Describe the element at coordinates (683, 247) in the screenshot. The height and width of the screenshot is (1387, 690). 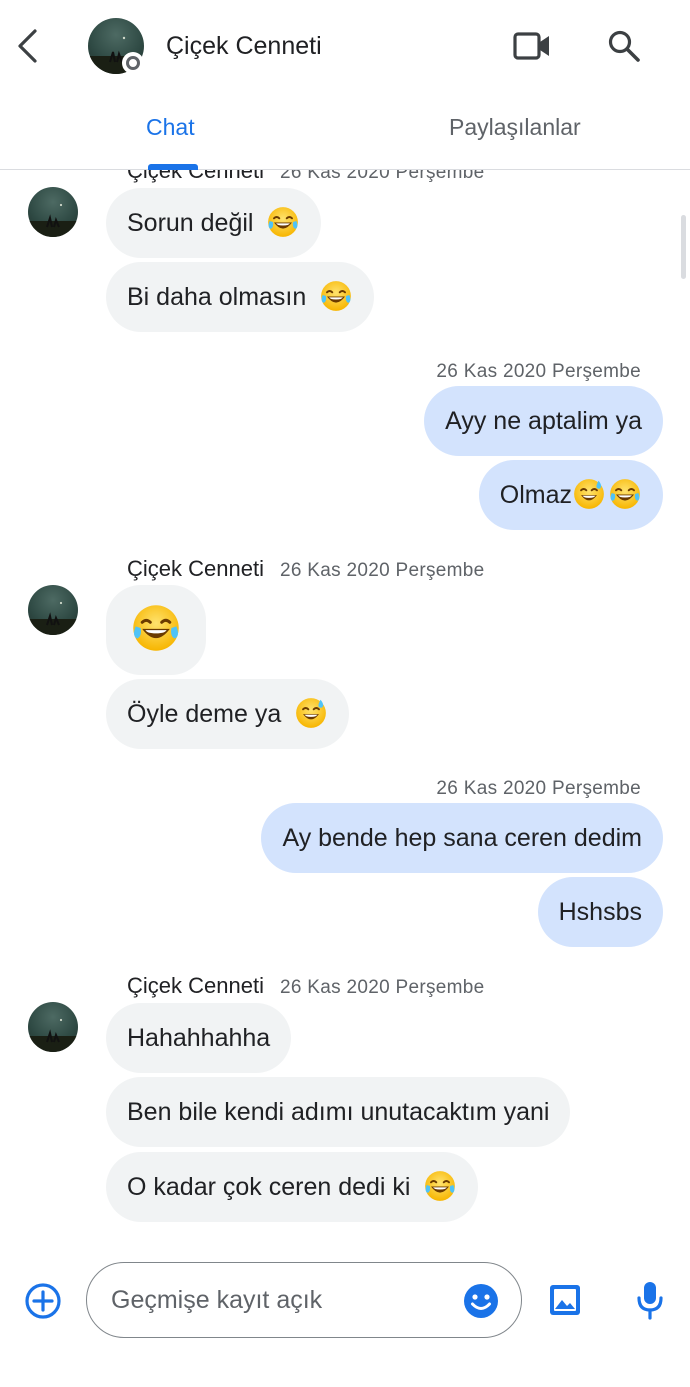
I see `scrollbar` at that location.